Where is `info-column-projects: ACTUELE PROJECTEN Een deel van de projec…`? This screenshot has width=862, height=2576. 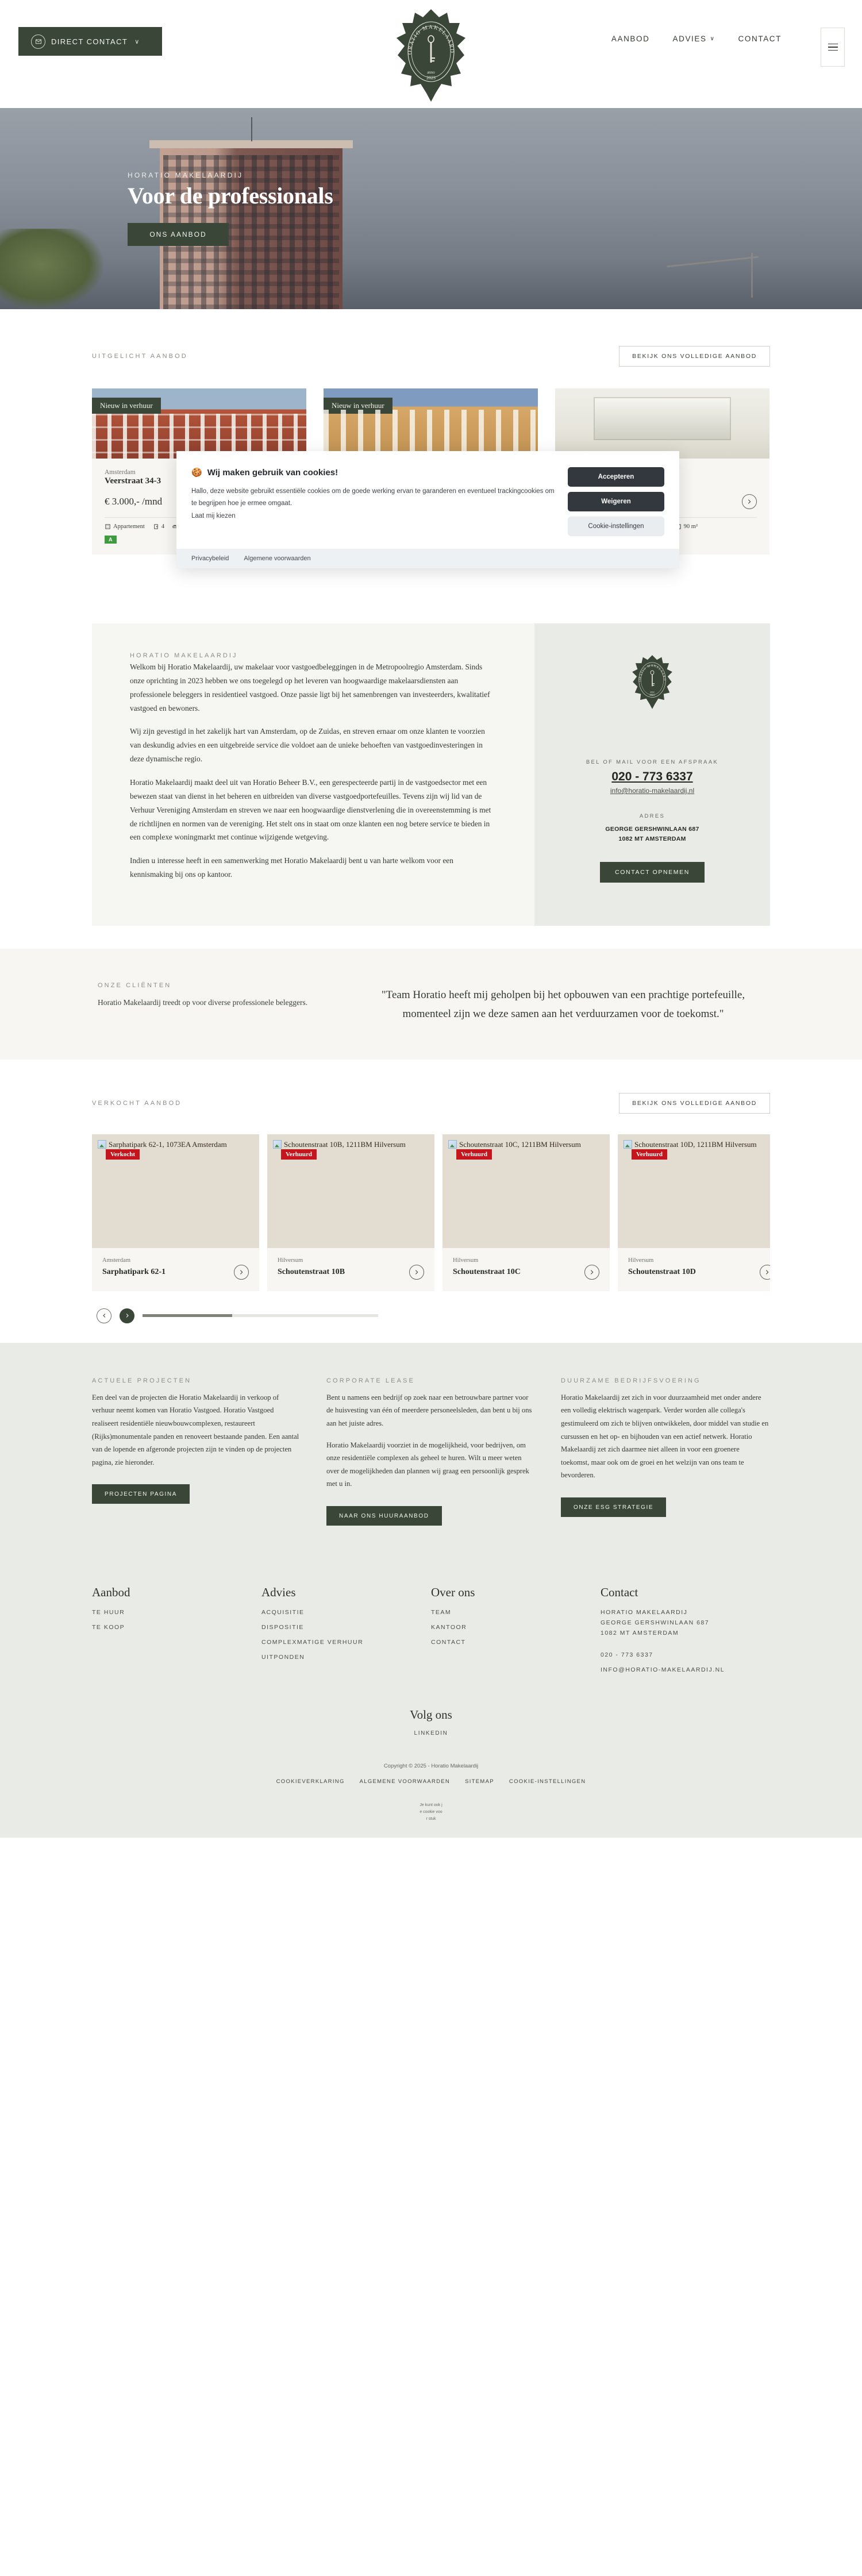 info-column-projects: ACTUELE PROJECTEN Een deel van de projec… is located at coordinates (196, 1451).